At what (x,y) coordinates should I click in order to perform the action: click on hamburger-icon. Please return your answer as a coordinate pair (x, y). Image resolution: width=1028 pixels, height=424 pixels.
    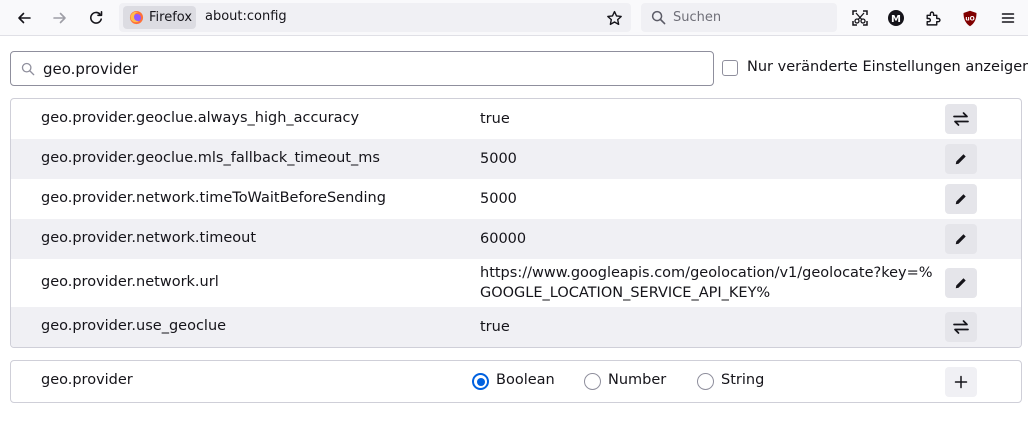
    Looking at the image, I should click on (1008, 18).